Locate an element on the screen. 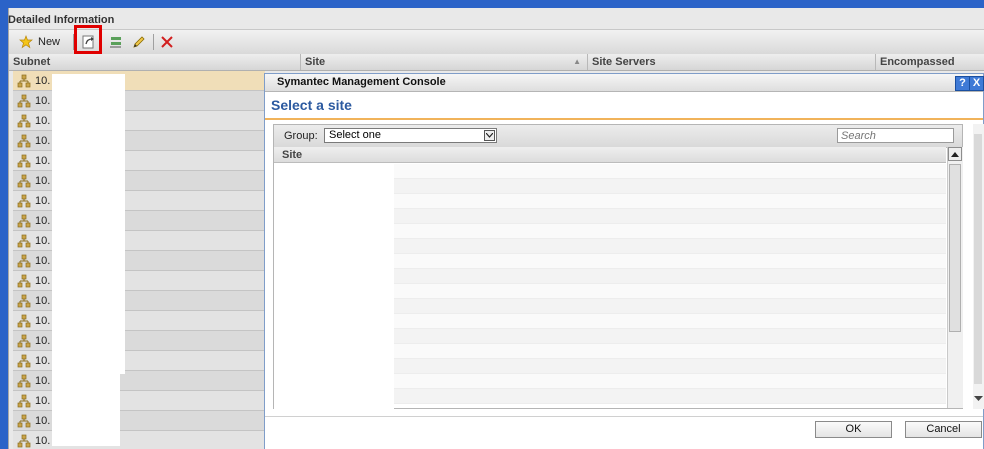 Image resolution: width=984 pixels, height=449 pixels. column-header-site-servers: Site Servers is located at coordinates (732, 62).